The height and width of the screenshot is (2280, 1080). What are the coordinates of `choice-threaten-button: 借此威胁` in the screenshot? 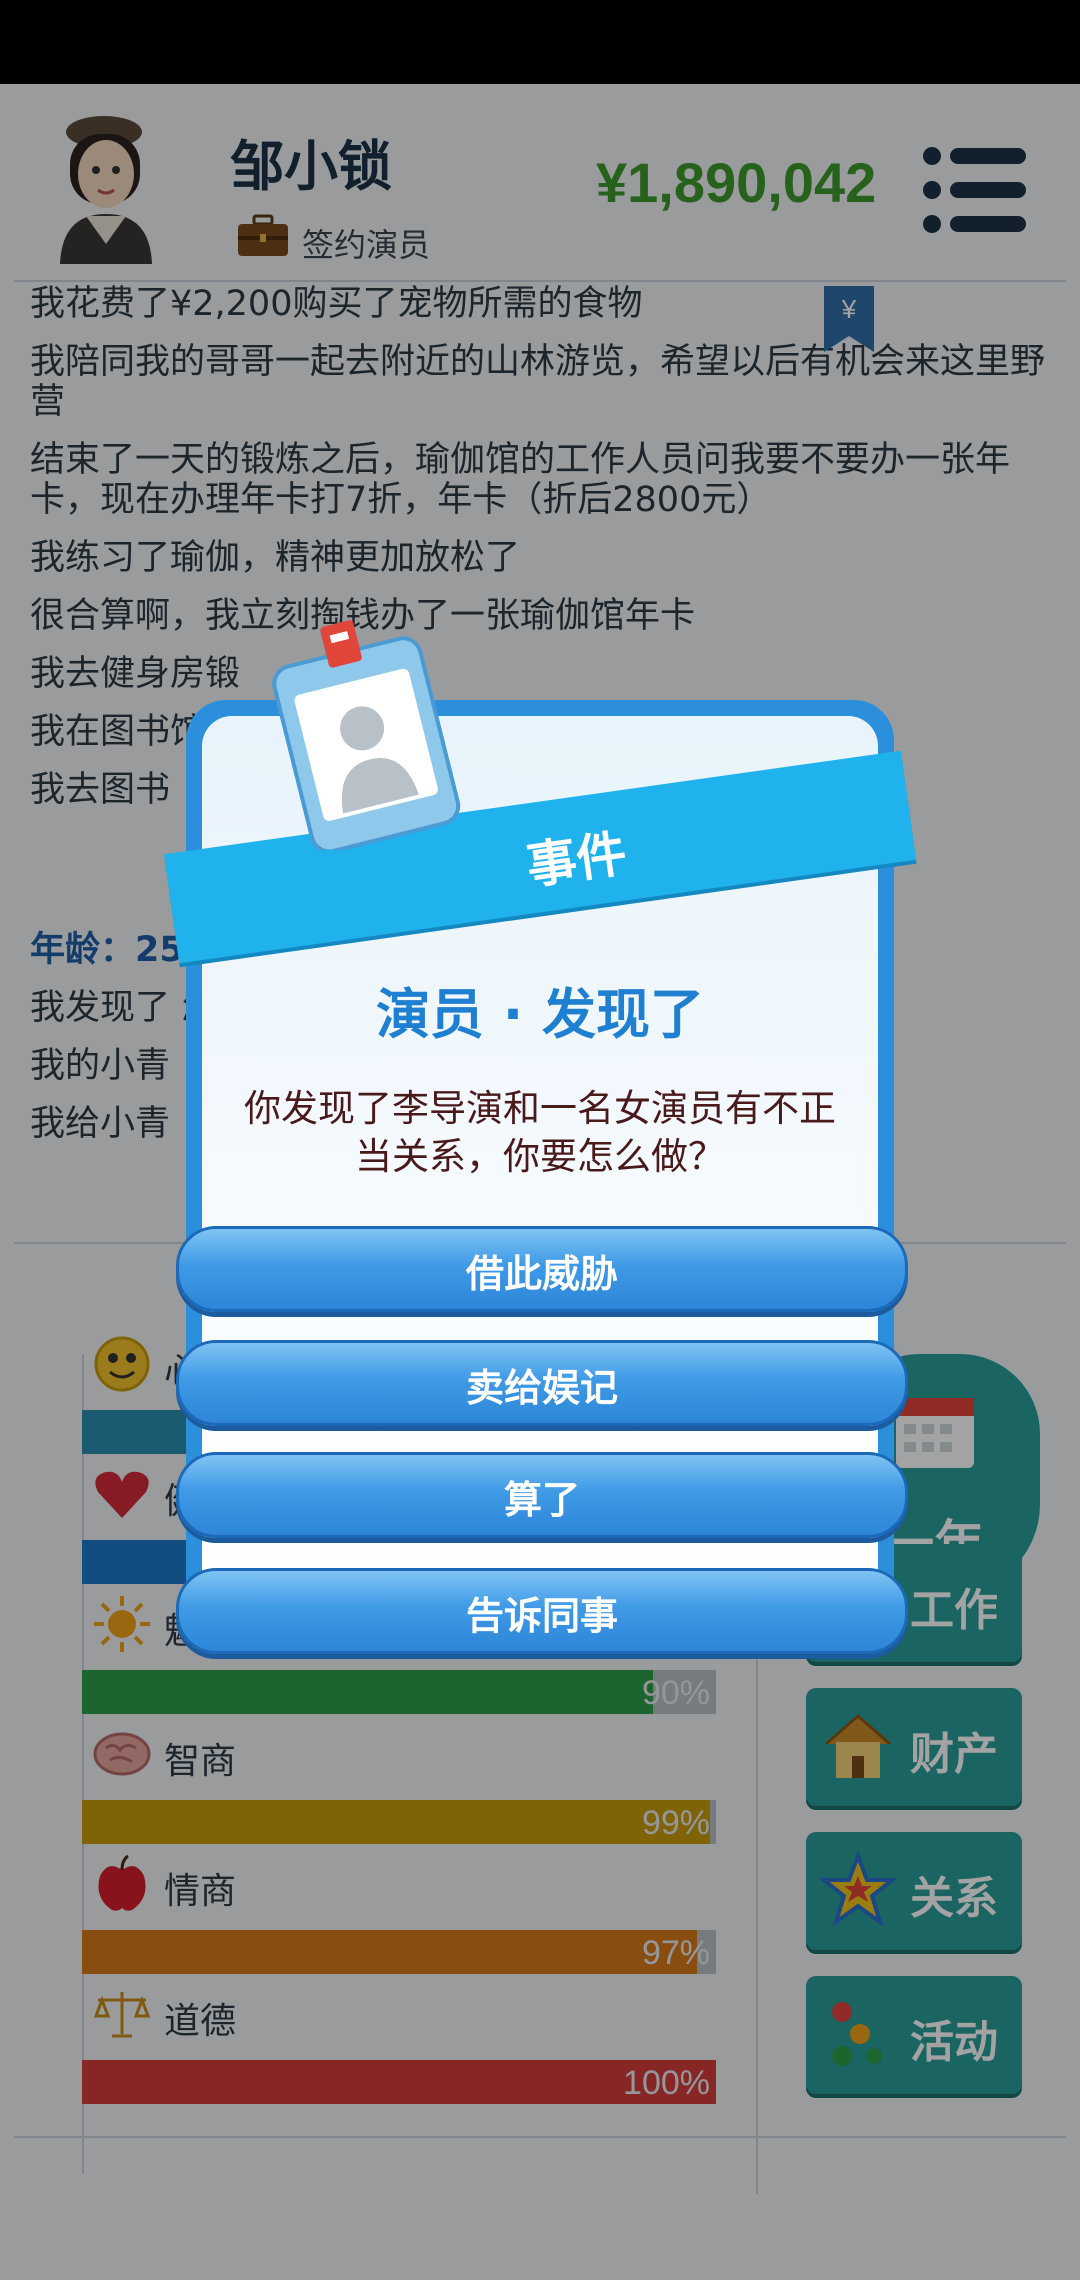 It's located at (542, 1269).